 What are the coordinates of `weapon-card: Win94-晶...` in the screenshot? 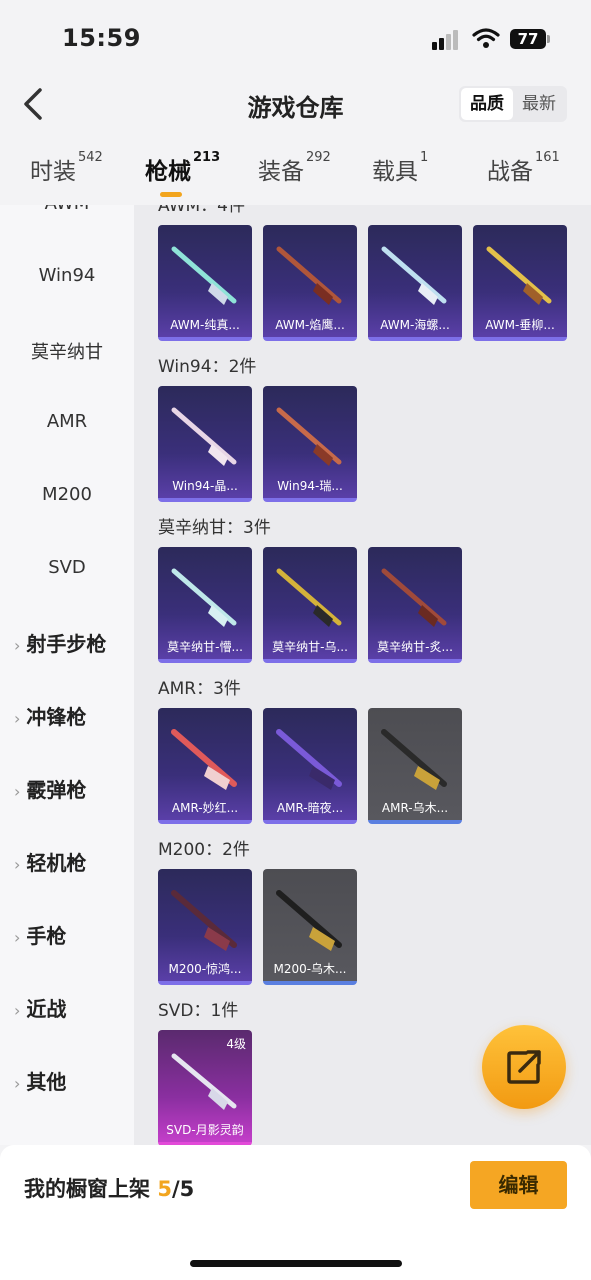 It's located at (205, 444).